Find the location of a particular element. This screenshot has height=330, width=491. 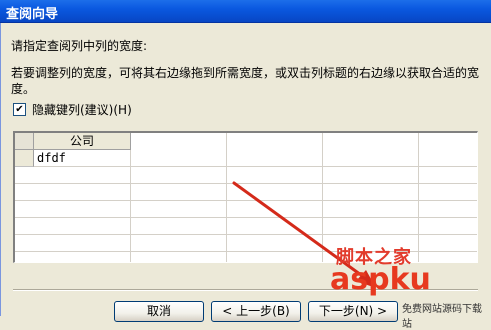

hide-key-column-checkbox: ✔ is located at coordinates (19, 109).